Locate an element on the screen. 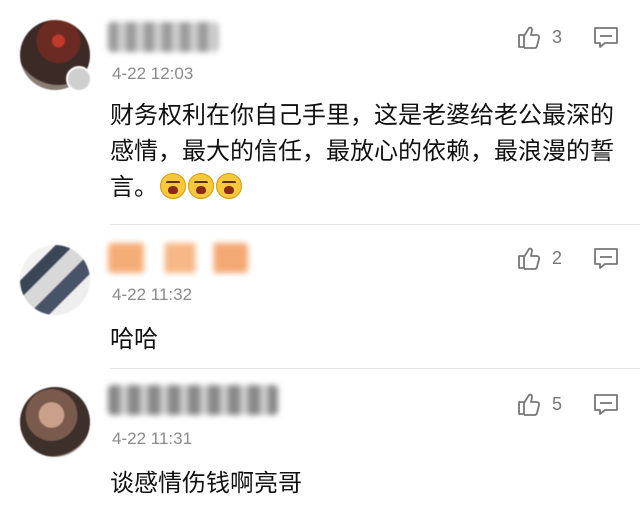 This screenshot has width=640, height=514. like-count: 2 is located at coordinates (557, 257).